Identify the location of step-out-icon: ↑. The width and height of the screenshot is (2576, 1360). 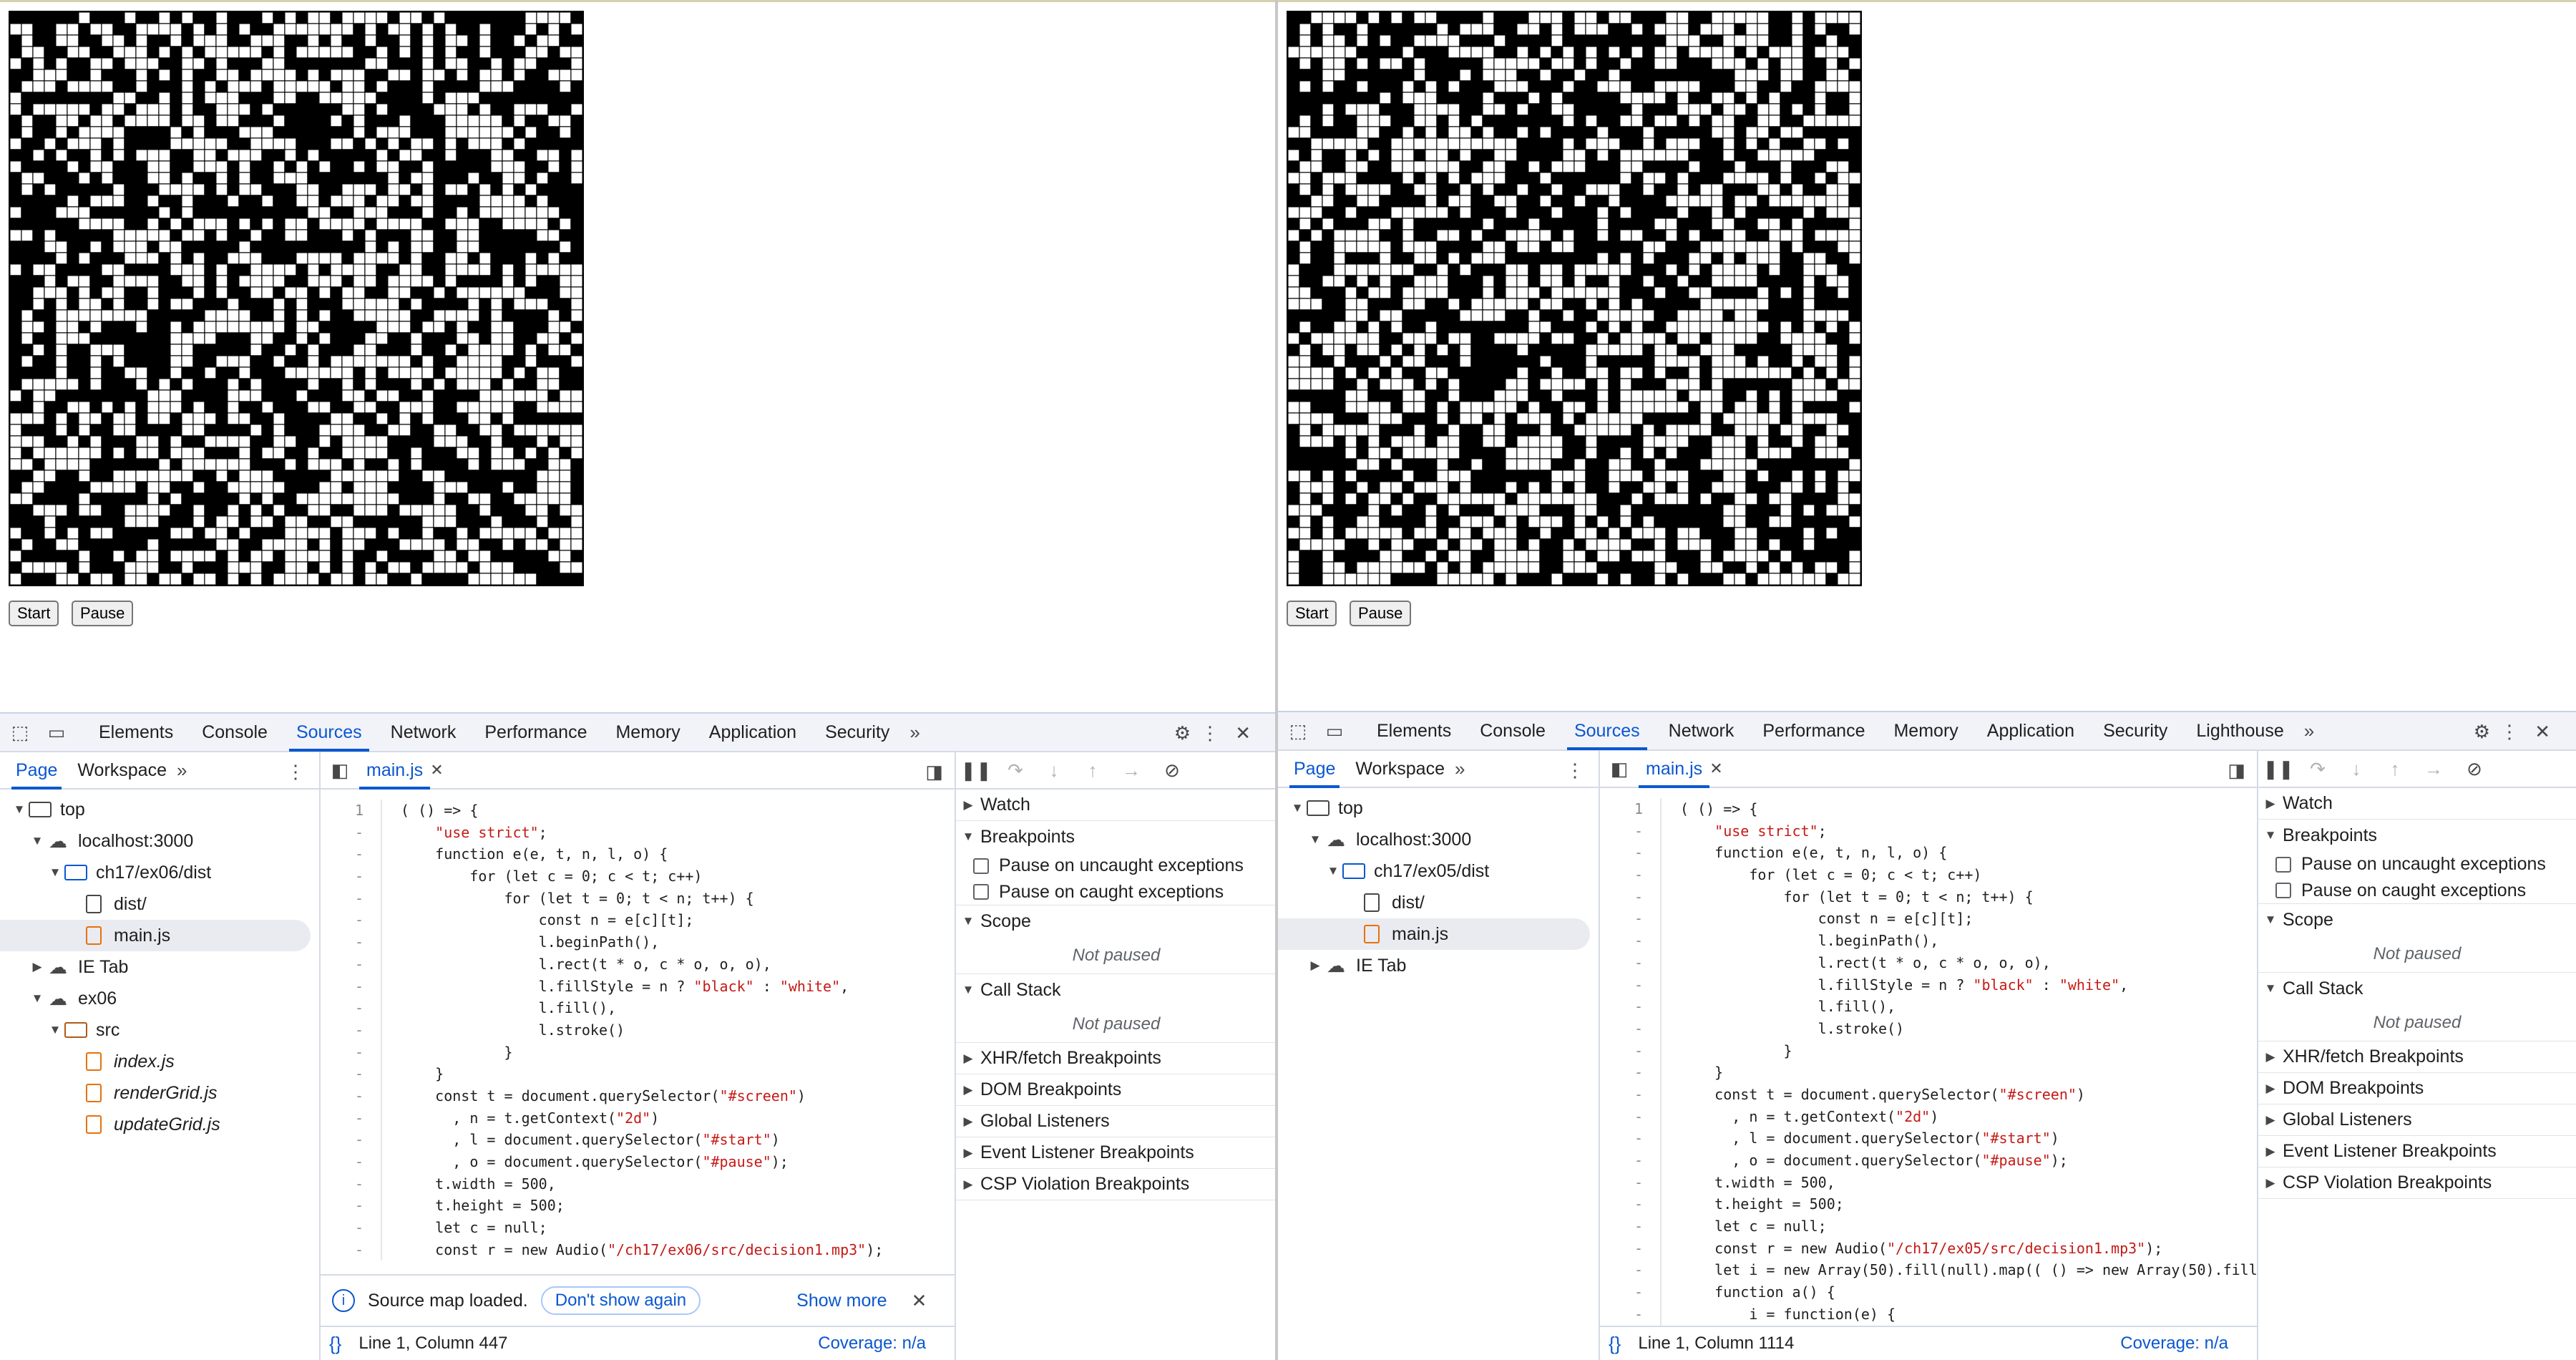
(2395, 769).